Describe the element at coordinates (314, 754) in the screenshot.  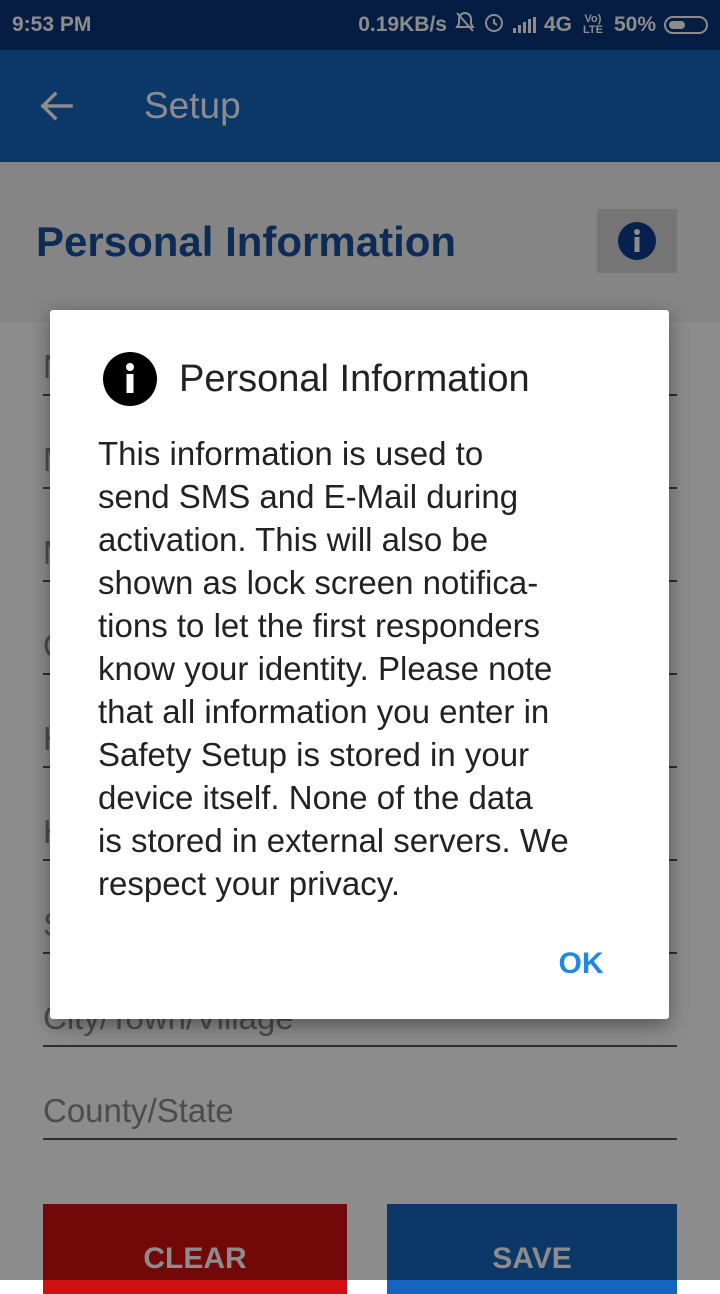
I see `dialog-line: Safety Setup is stored in your` at that location.